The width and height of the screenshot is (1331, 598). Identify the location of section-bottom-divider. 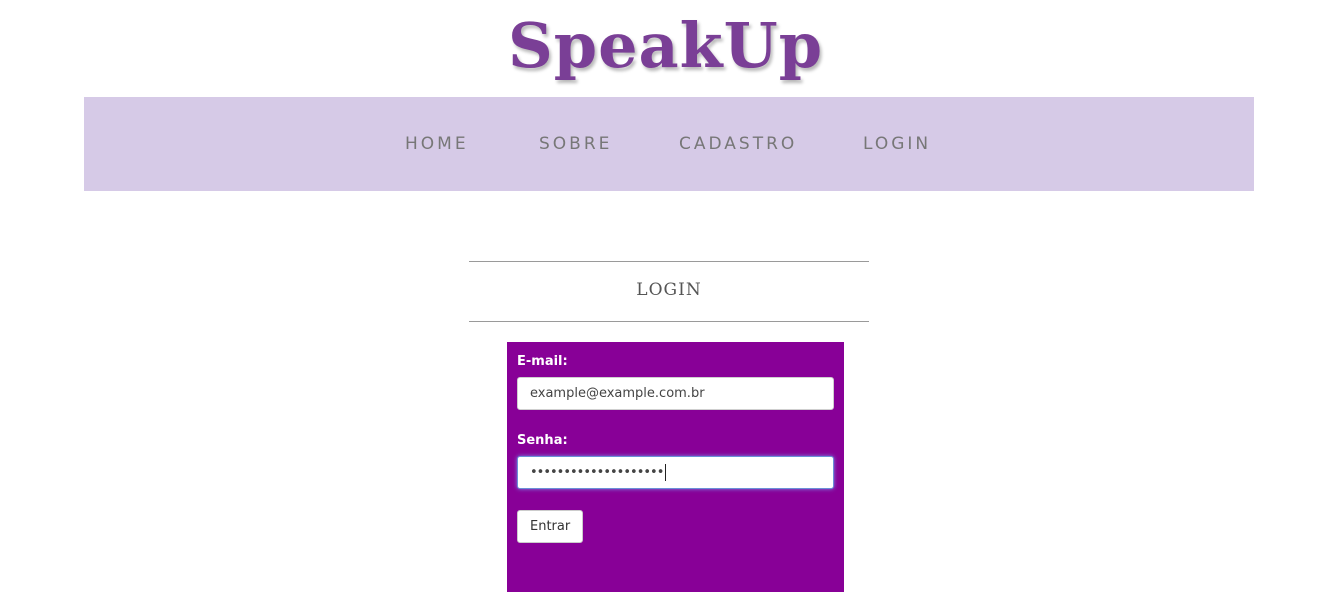
(669, 321).